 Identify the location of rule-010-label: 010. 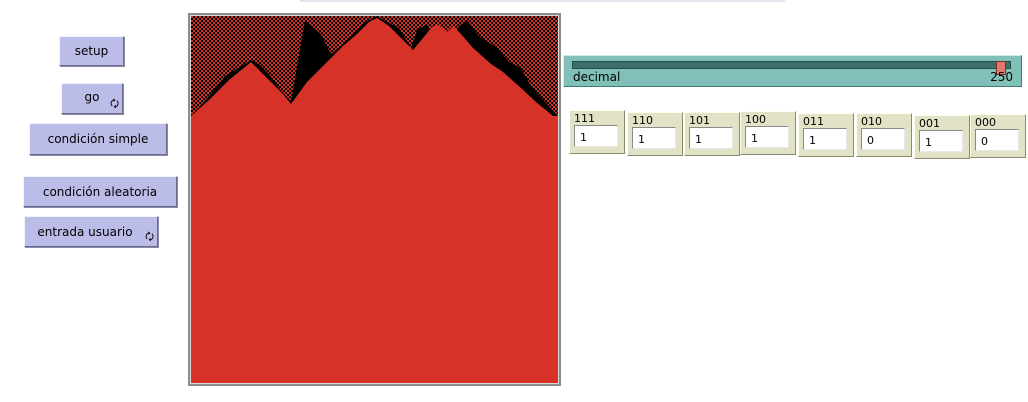
(871, 121).